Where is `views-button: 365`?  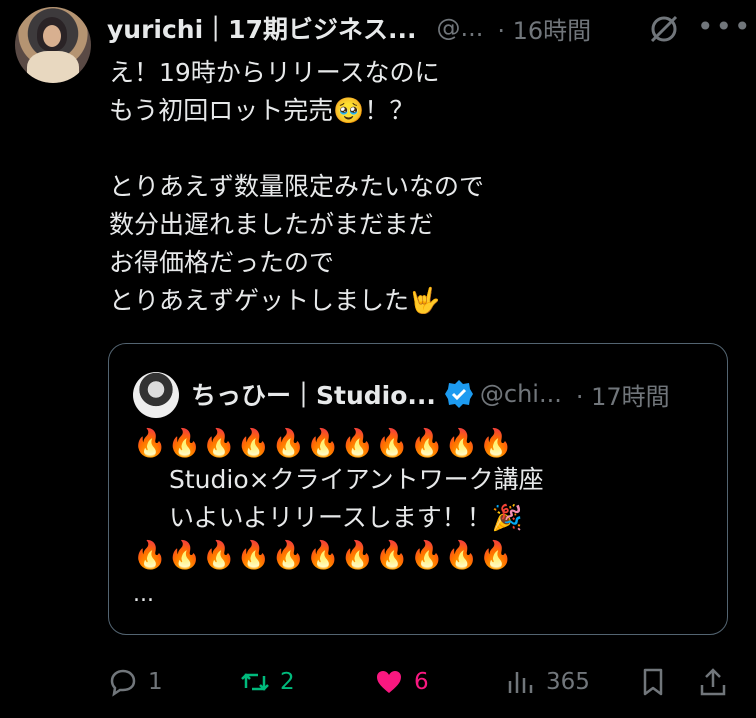
views-button: 365 is located at coordinates (548, 682).